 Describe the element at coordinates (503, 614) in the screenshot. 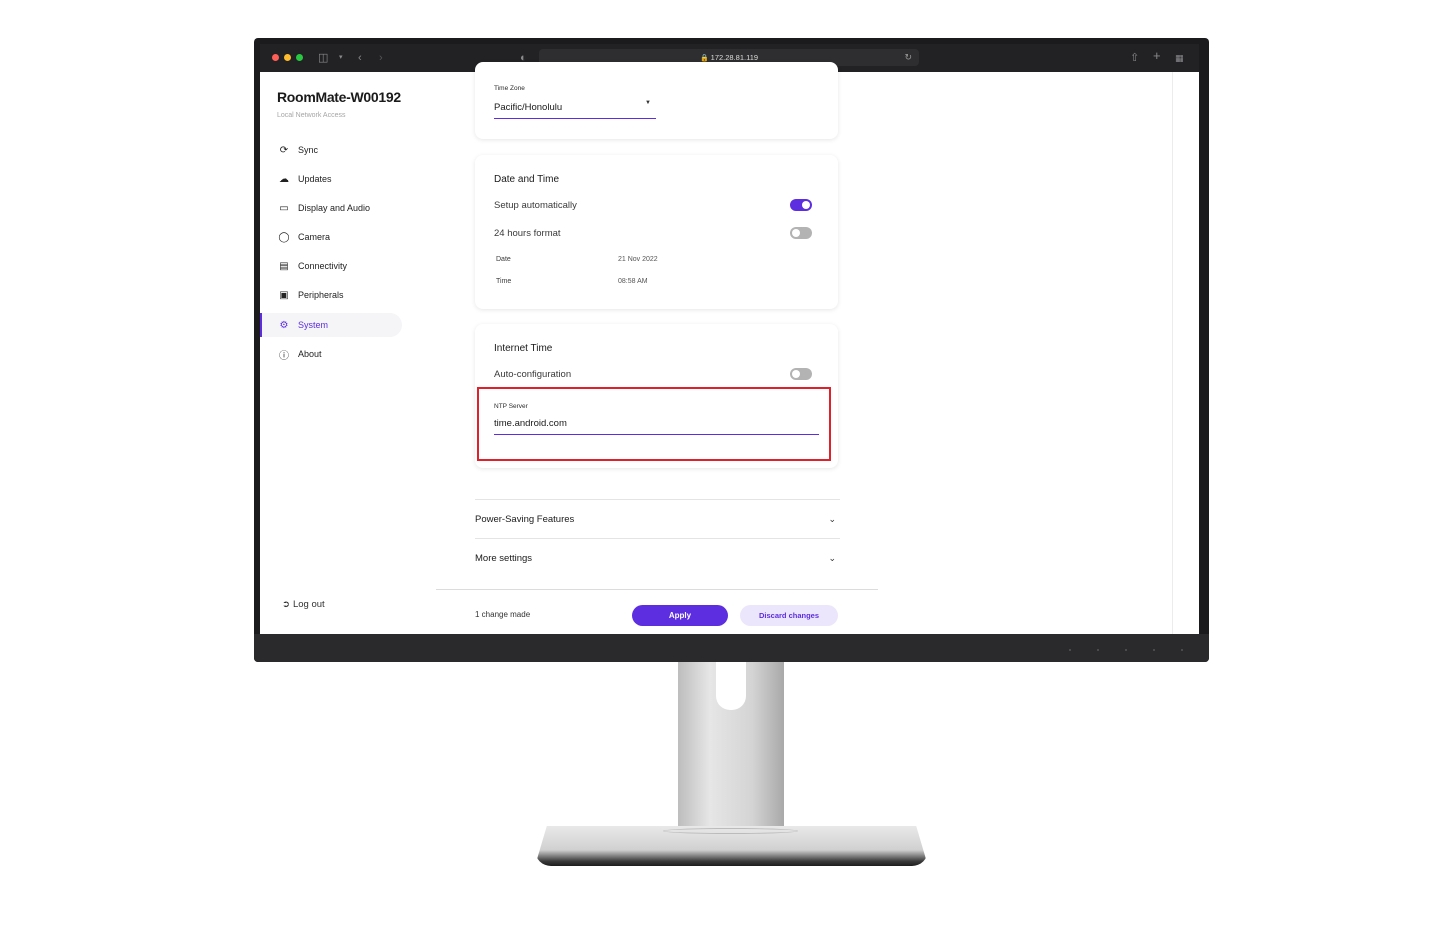

I see `change-count: 1 change made` at that location.